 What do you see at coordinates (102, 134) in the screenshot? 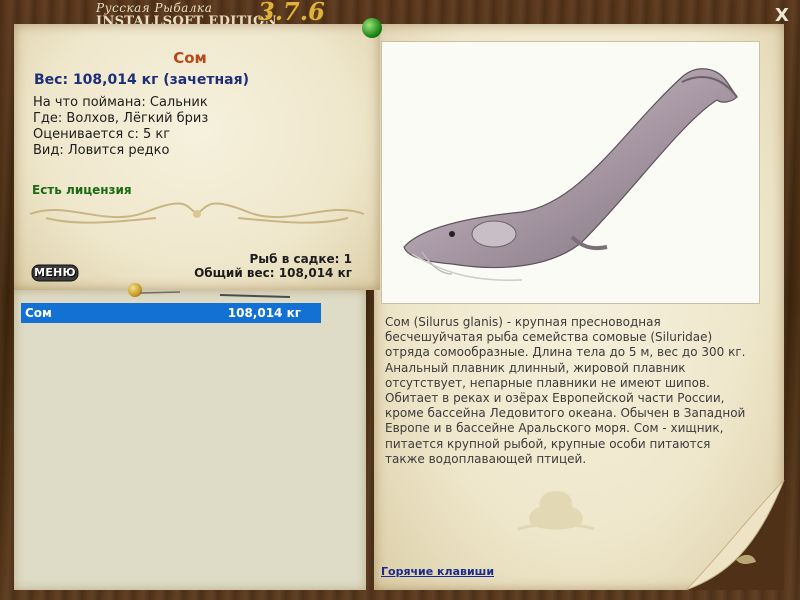
I see `fish-rated-from: Оценивается с: 5 кг` at bounding box center [102, 134].